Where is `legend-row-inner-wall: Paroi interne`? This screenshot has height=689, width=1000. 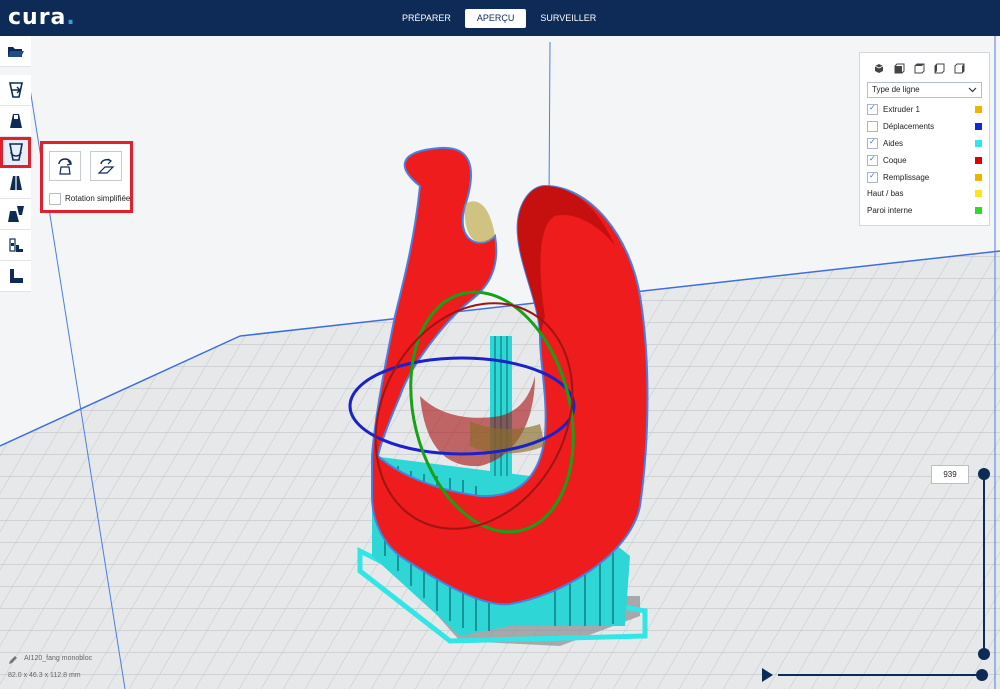 legend-row-inner-wall: Paroi interne is located at coordinates (926, 211).